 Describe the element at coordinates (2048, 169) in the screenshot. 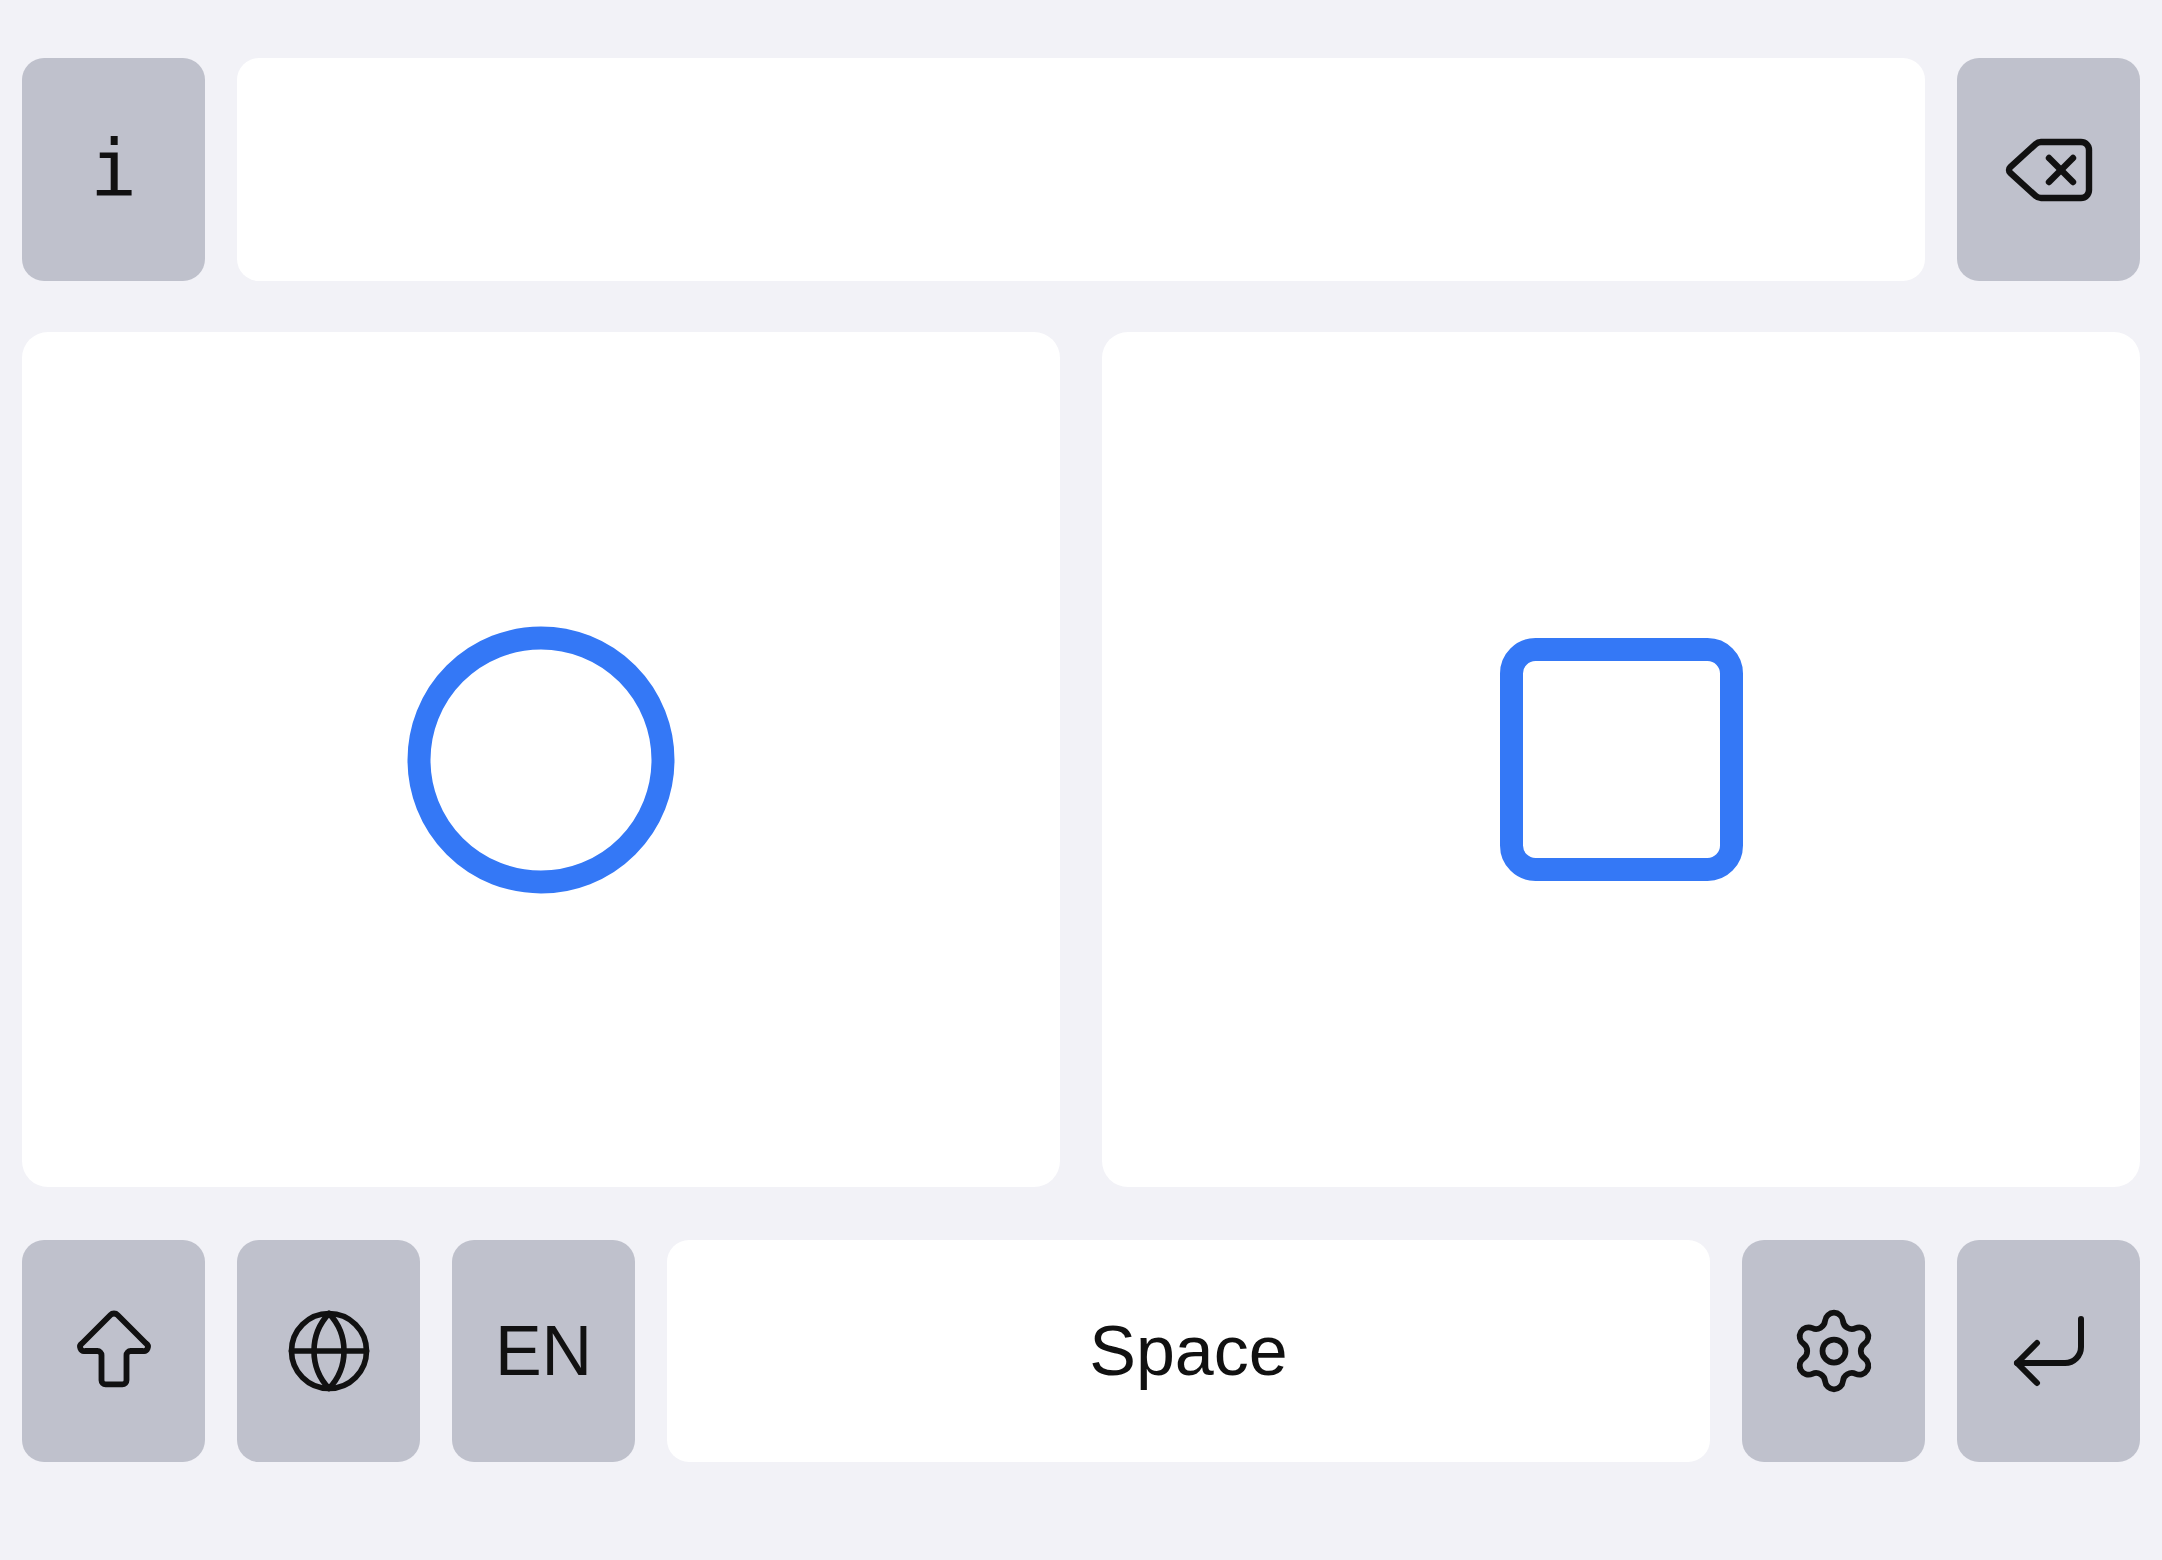

I see `backspace-key` at that location.